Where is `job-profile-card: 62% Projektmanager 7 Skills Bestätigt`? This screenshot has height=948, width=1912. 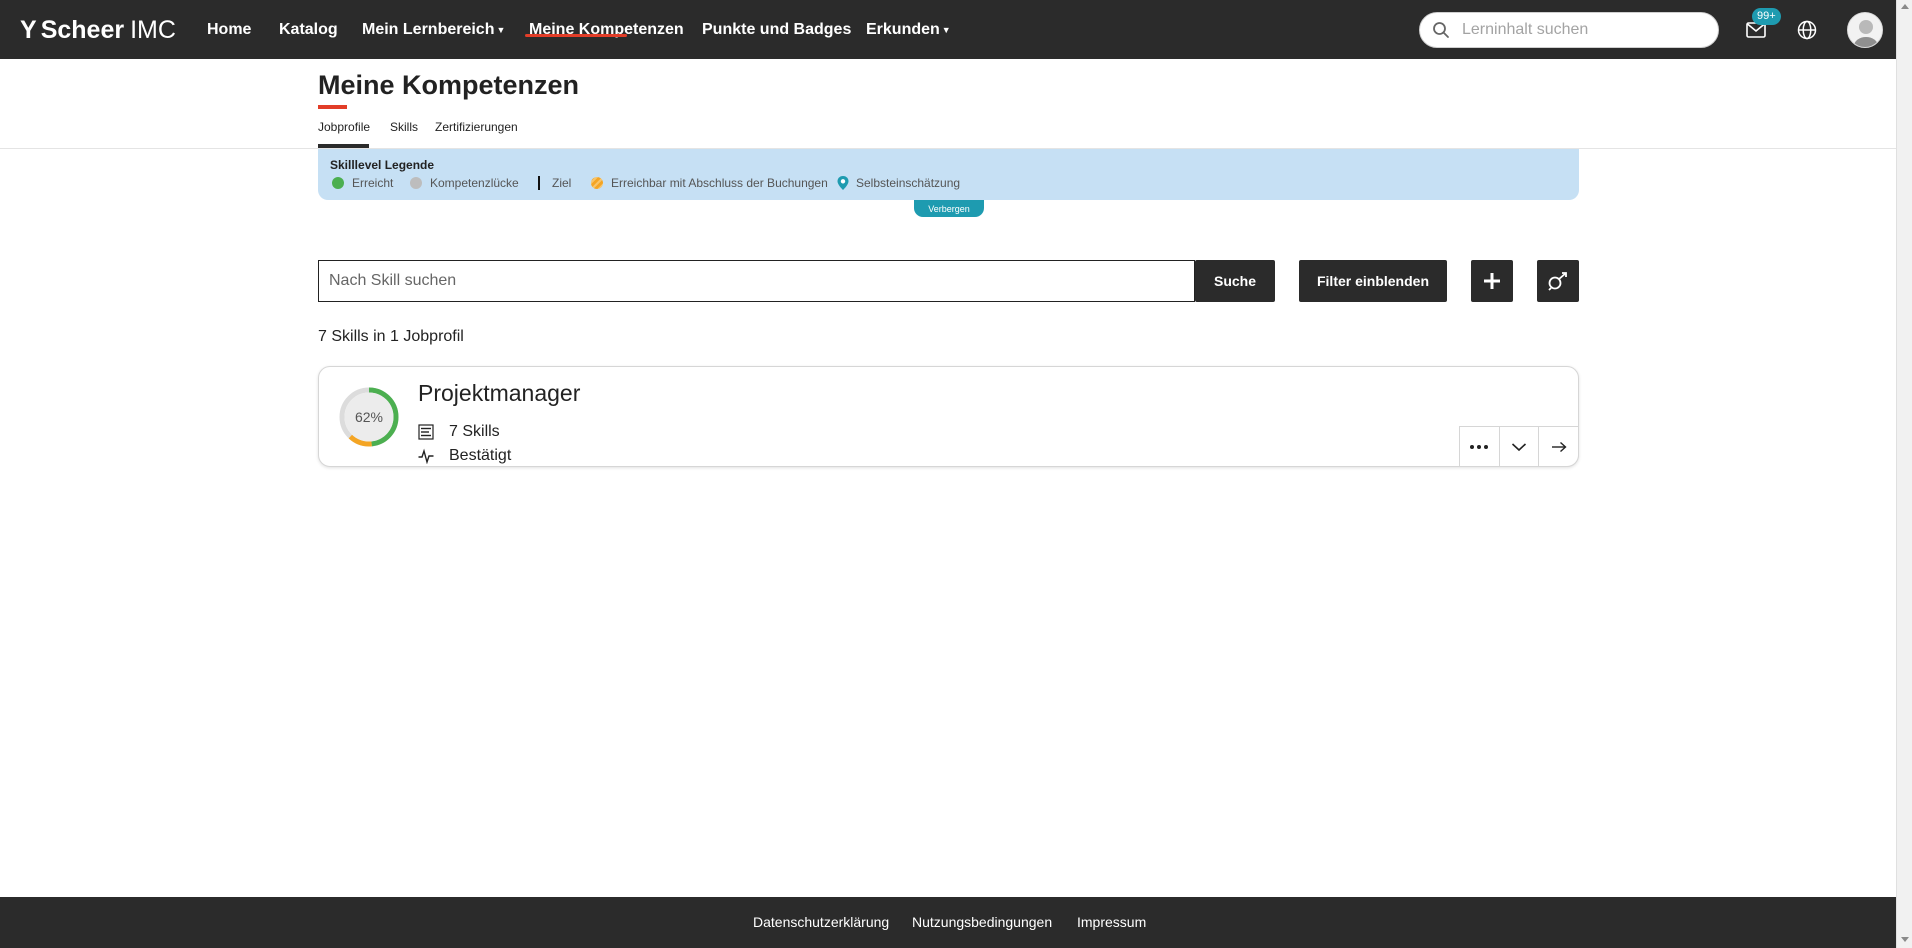
job-profile-card: 62% Projektmanager 7 Skills Bestätigt is located at coordinates (948, 416).